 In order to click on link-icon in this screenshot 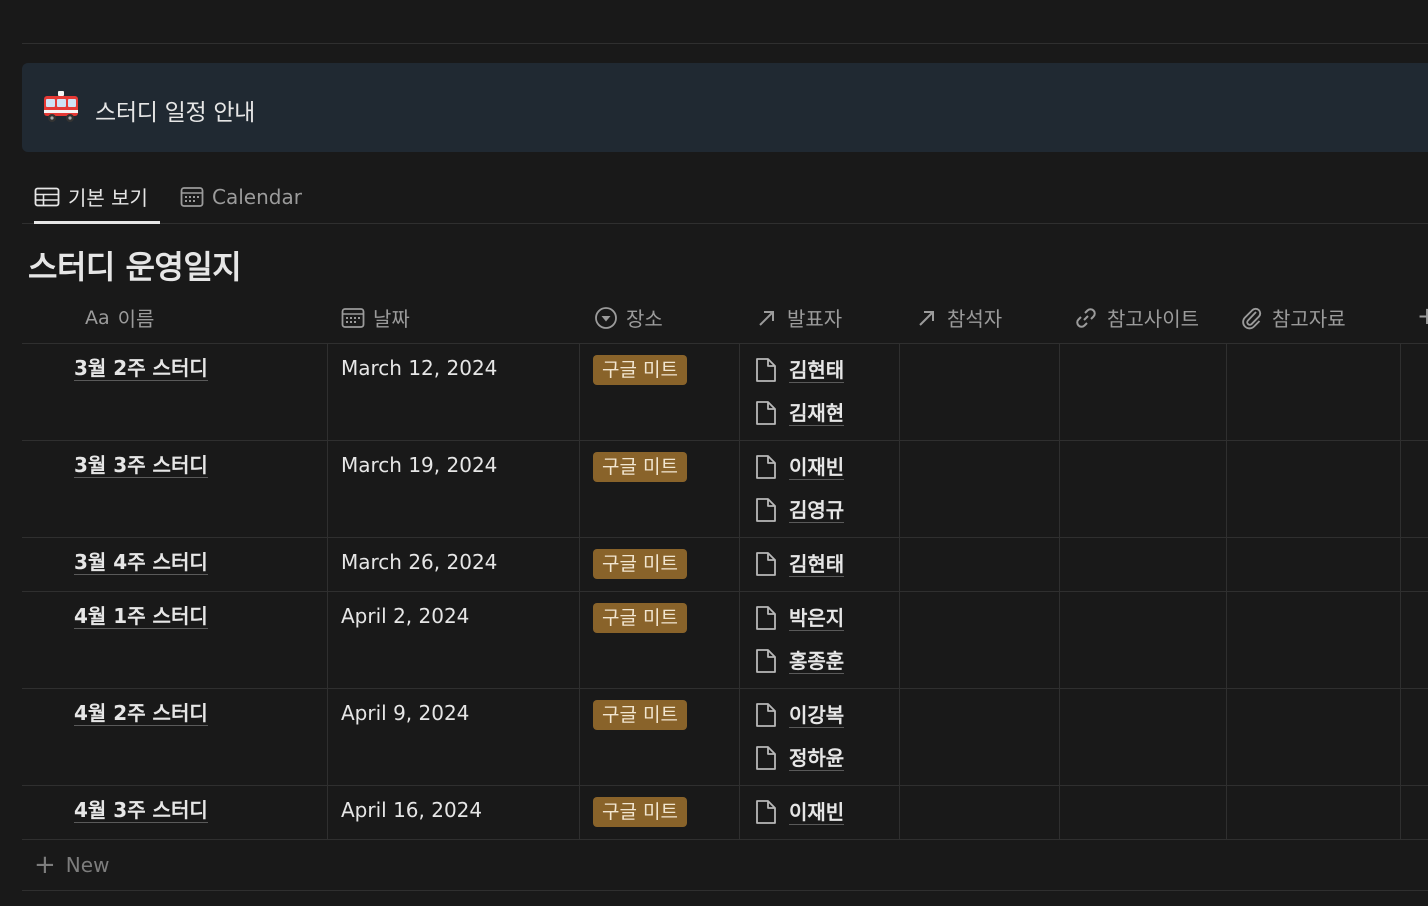, I will do `click(1086, 317)`.